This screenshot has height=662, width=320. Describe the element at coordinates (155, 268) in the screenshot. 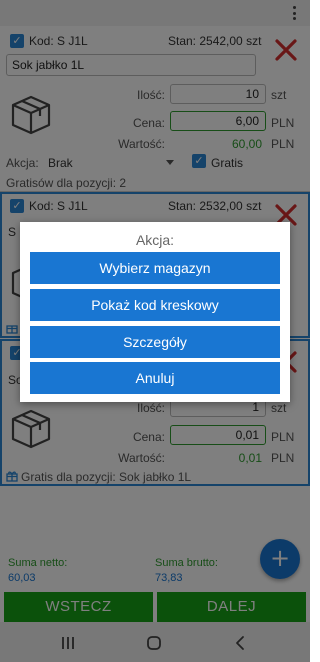

I see `select-warehouse-button: Wybierz magazyn` at that location.